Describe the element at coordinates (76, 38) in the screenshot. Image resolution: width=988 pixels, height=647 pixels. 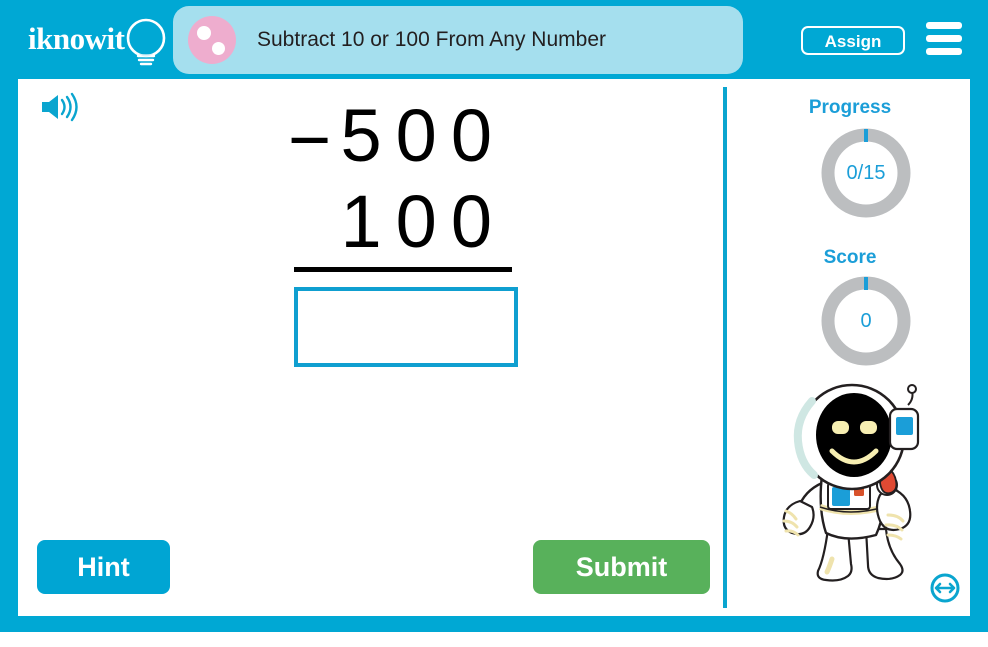
I see `logo-text: iknowit` at that location.